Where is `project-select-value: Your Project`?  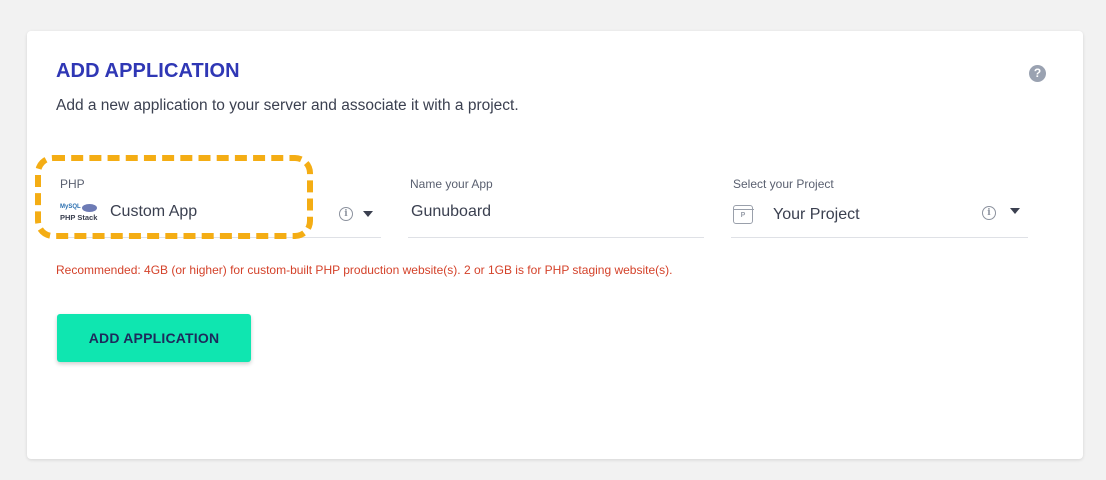 project-select-value: Your Project is located at coordinates (816, 214).